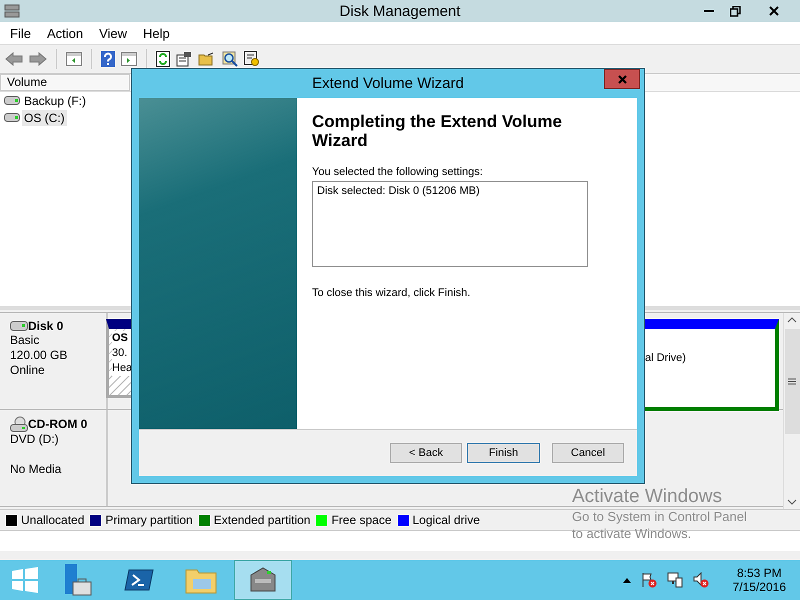  I want to click on menu-item: Help, so click(156, 33).